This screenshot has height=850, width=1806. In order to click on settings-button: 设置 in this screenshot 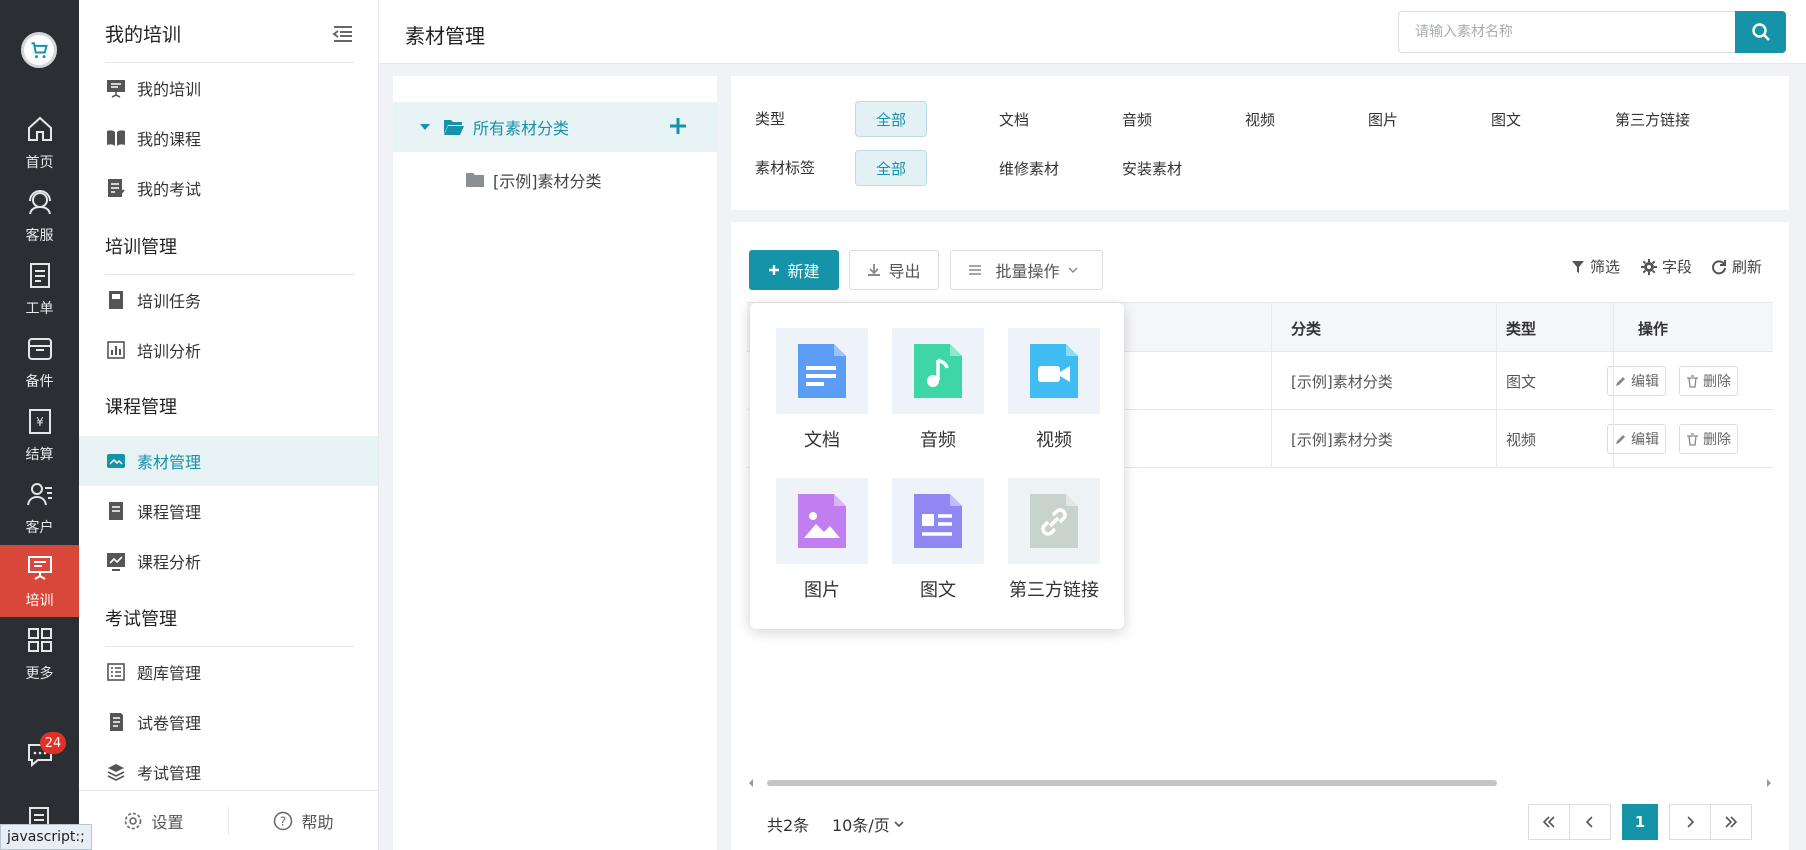, I will do `click(153, 821)`.